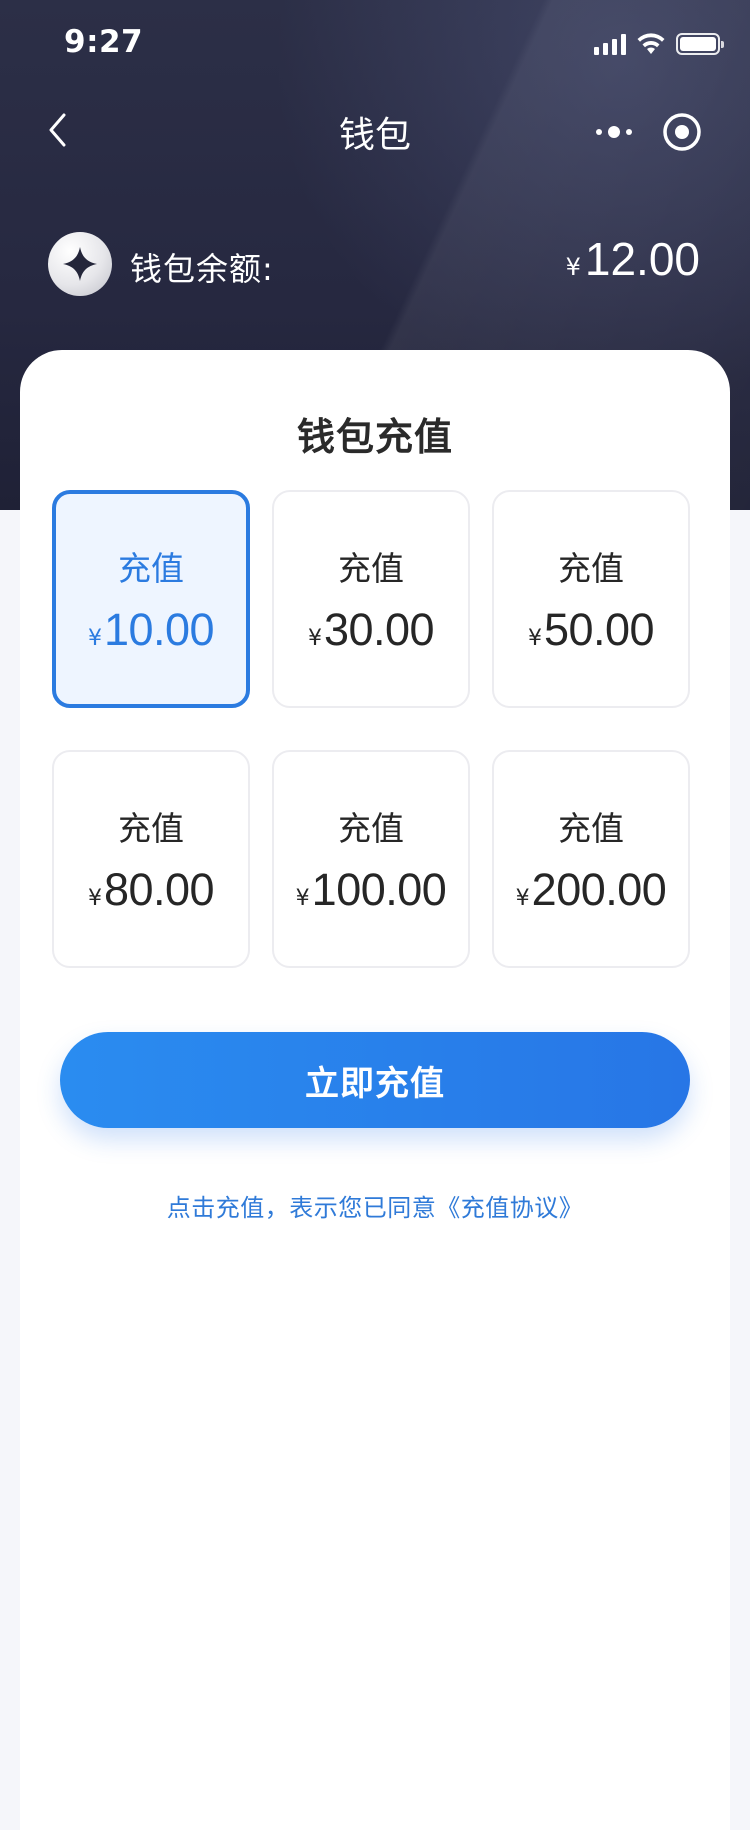 This screenshot has height=1830, width=750. I want to click on recharge-option-200: 充值 ¥ 200.00, so click(591, 859).